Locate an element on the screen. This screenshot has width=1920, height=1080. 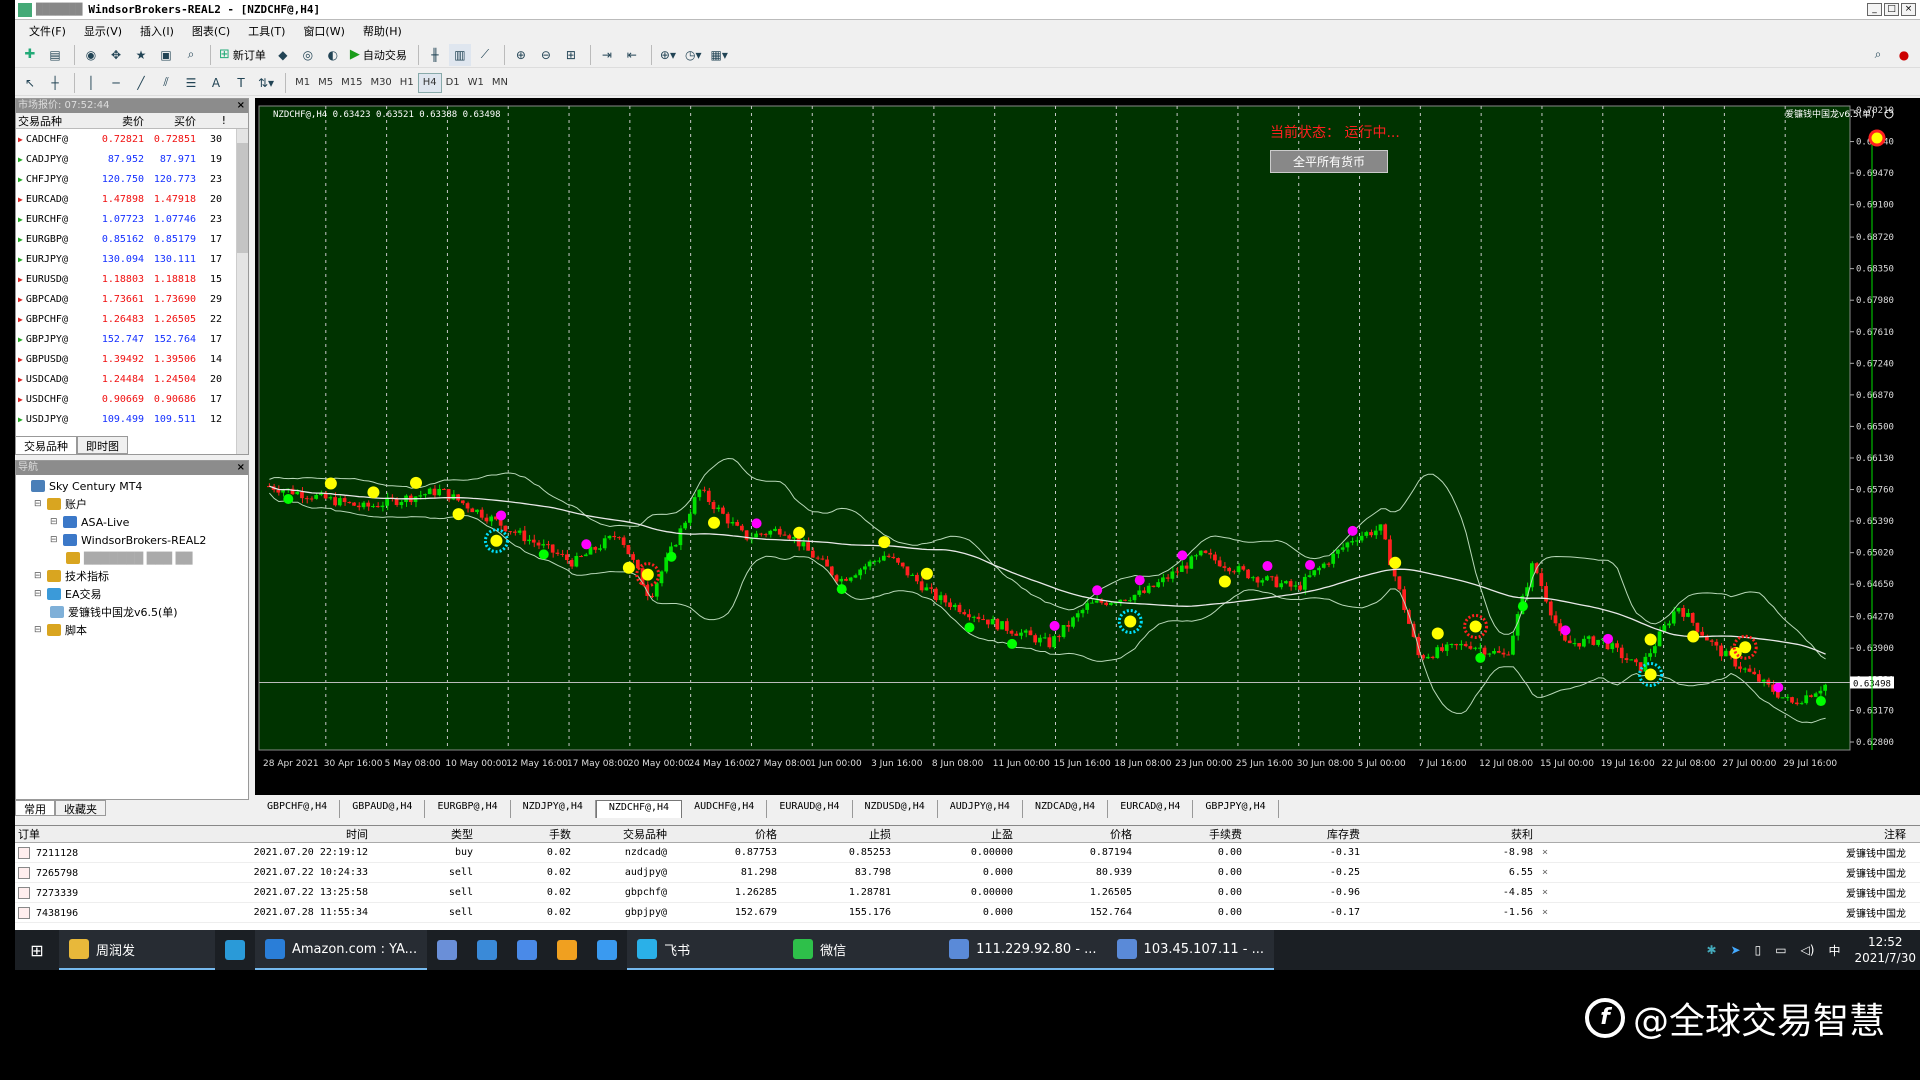
terminal-column-header: 交易品种 is located at coordinates (622, 834).